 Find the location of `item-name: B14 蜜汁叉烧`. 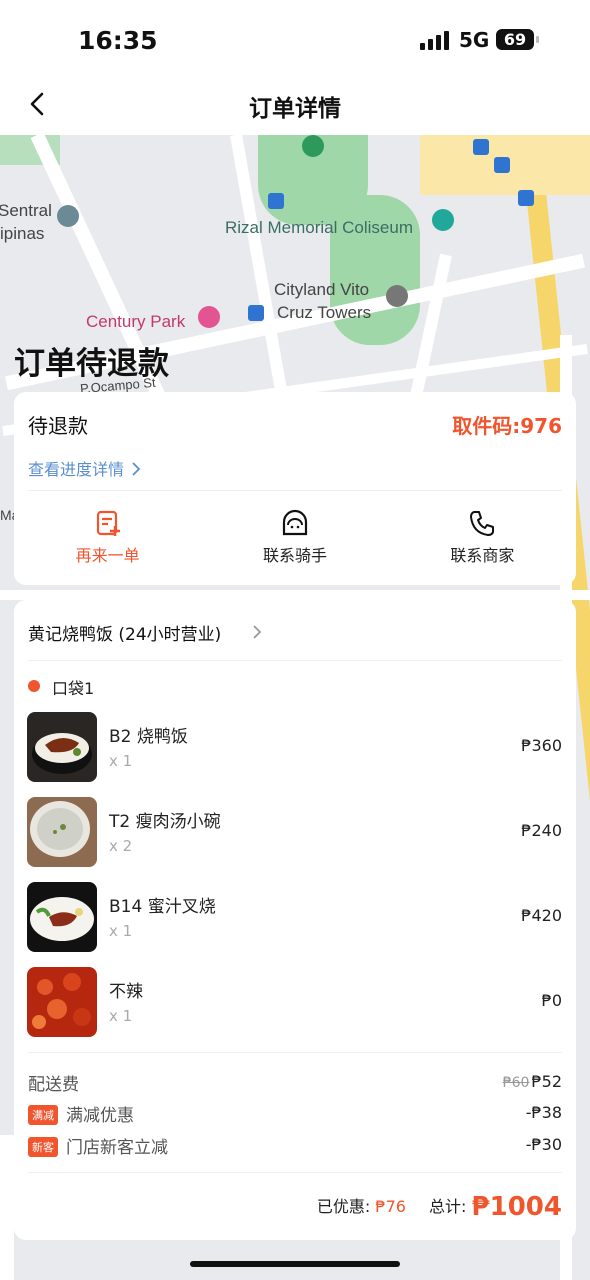

item-name: B14 蜜汁叉烧 is located at coordinates (162, 907).